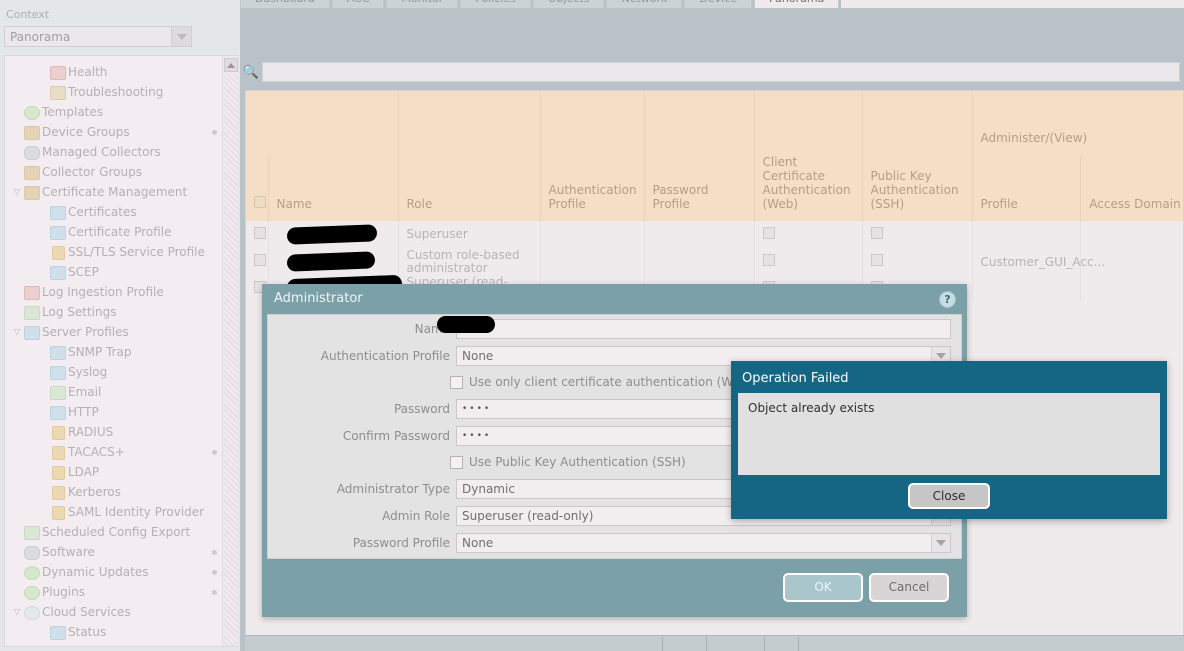  What do you see at coordinates (947, 299) in the screenshot?
I see `help-icon: ?` at bounding box center [947, 299].